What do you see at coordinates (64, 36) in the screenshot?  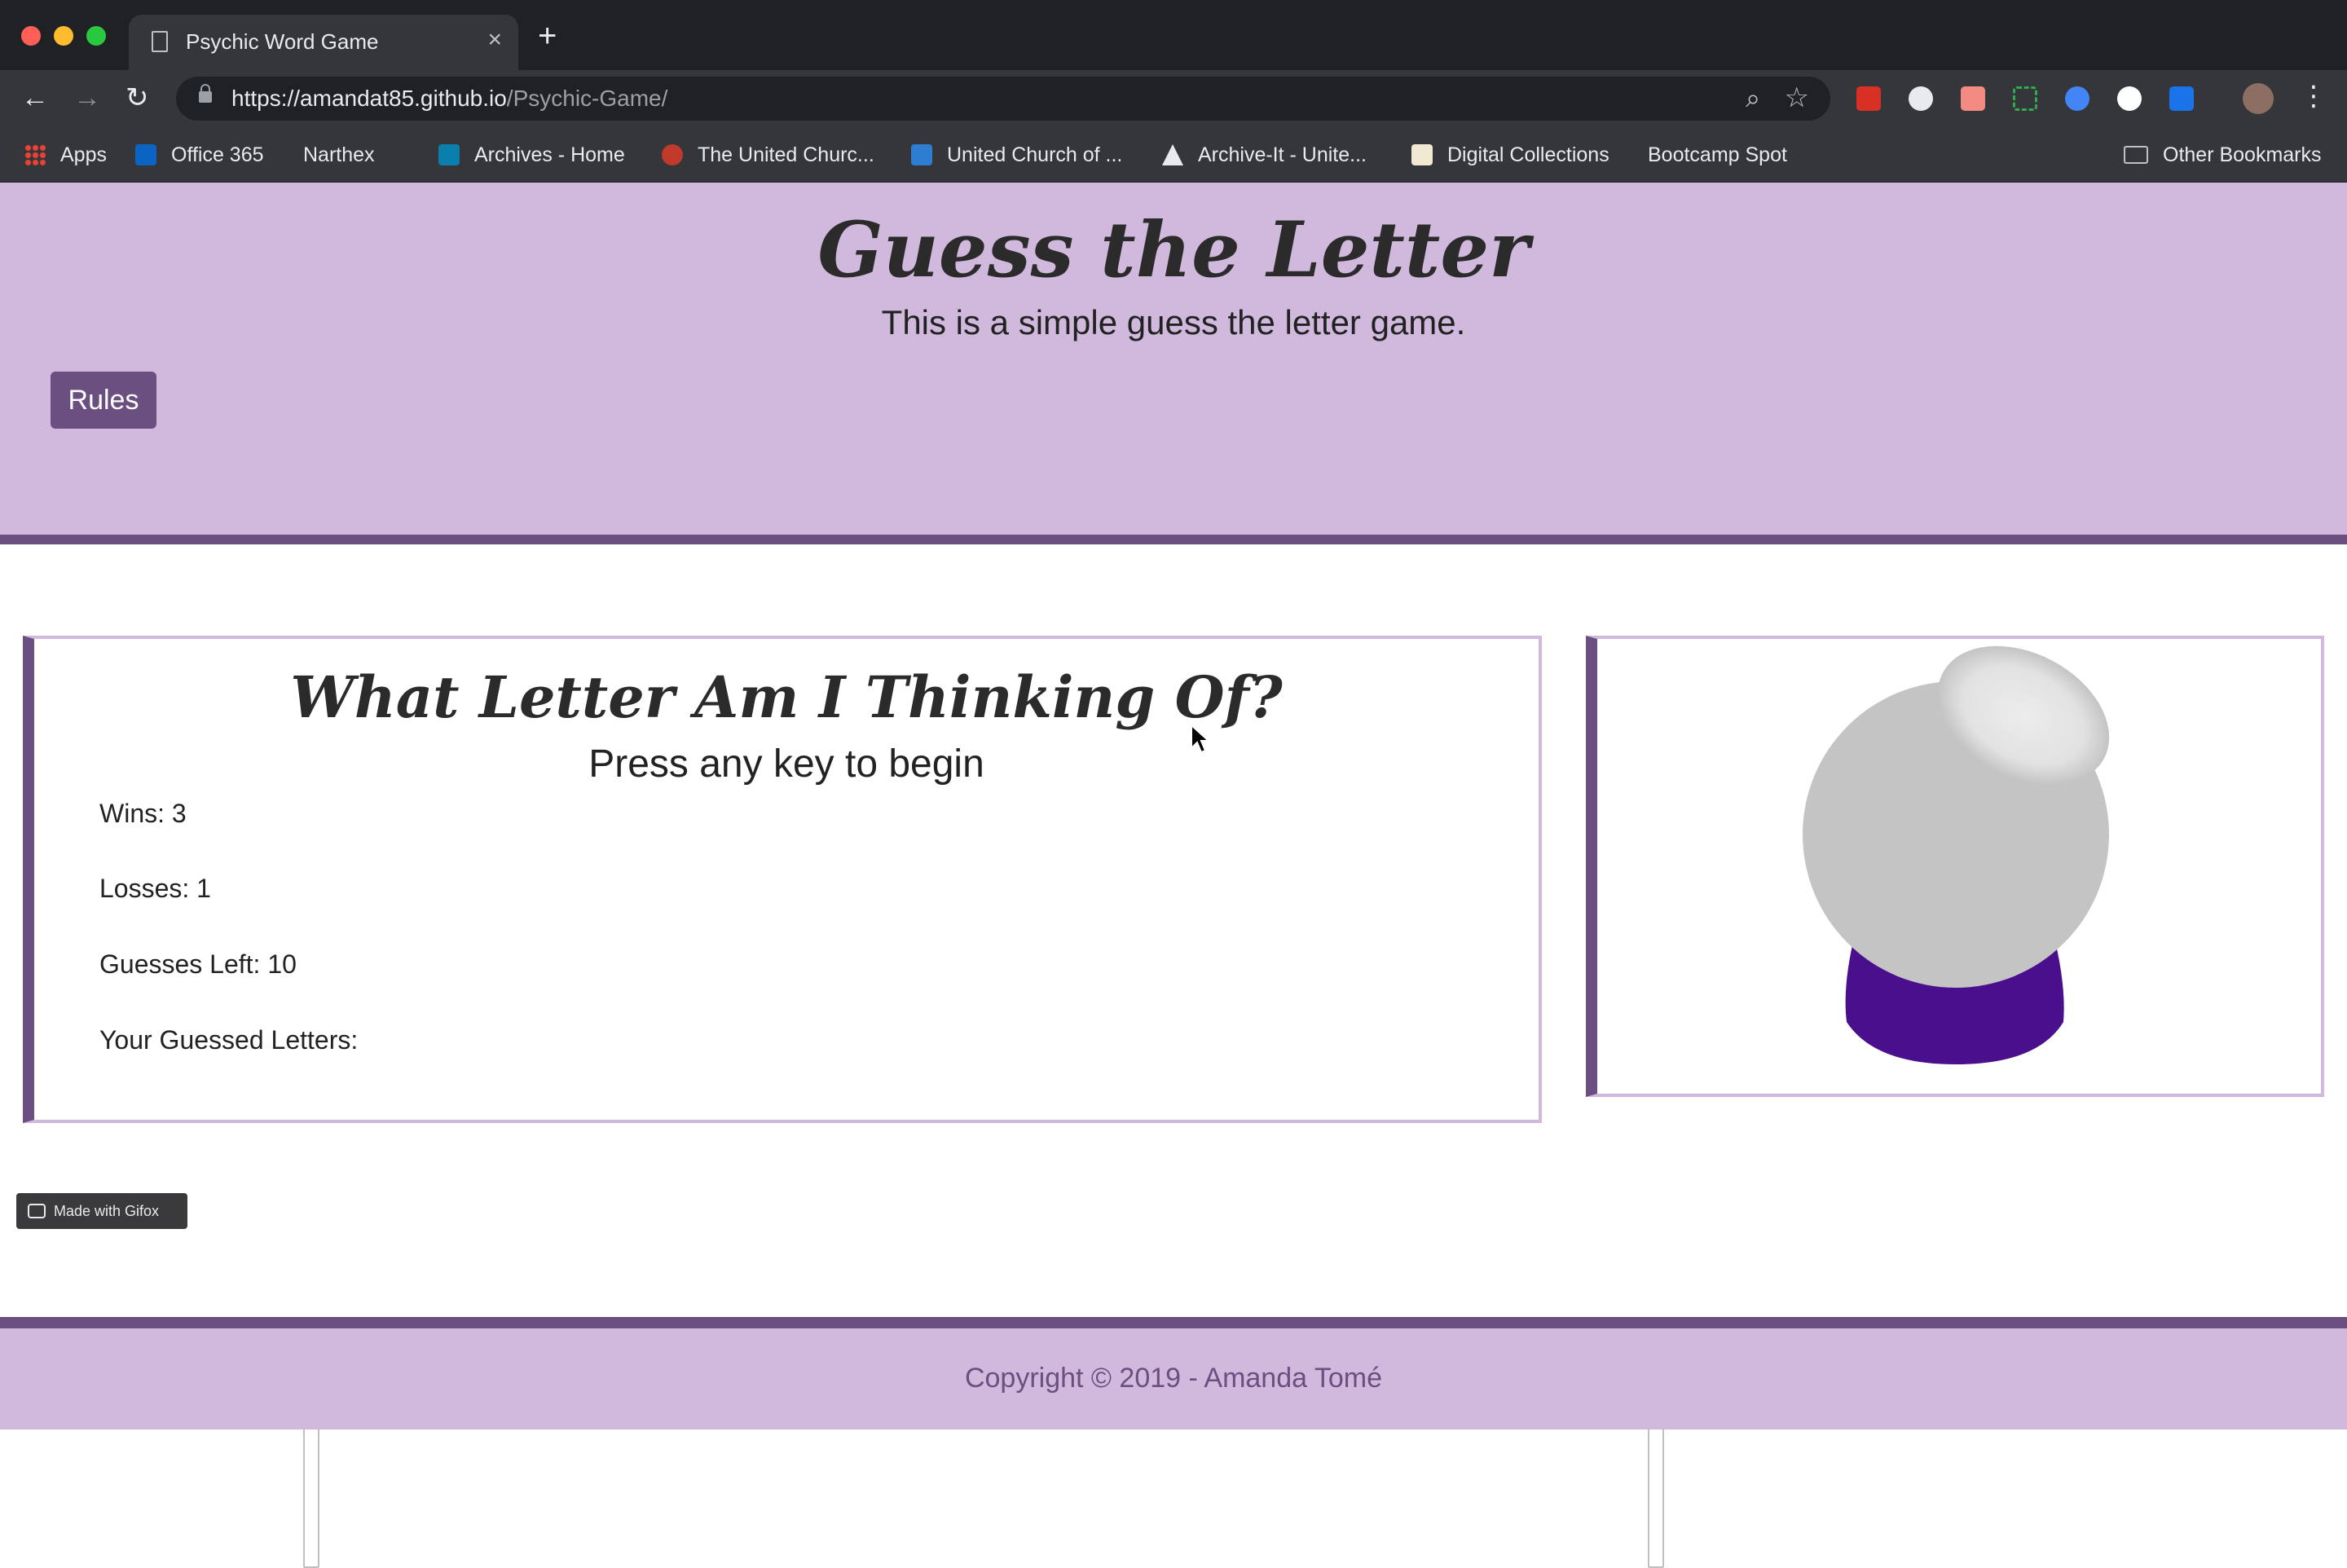 I see `minimize-window-button` at bounding box center [64, 36].